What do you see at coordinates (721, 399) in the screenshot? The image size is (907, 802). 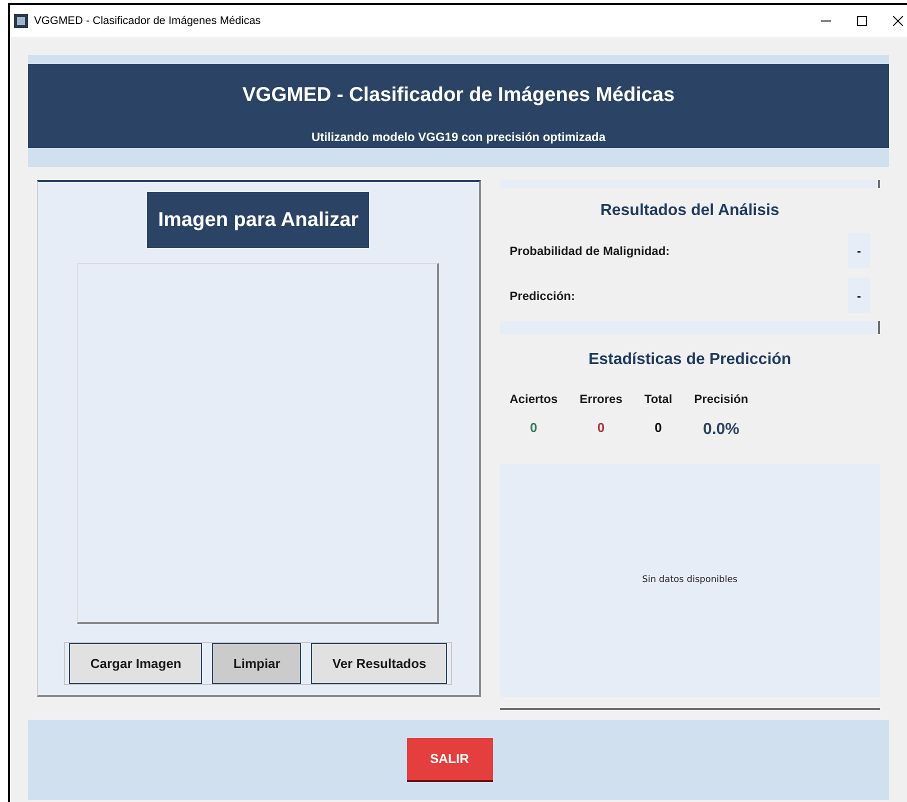 I see `stat-label: Precisión` at bounding box center [721, 399].